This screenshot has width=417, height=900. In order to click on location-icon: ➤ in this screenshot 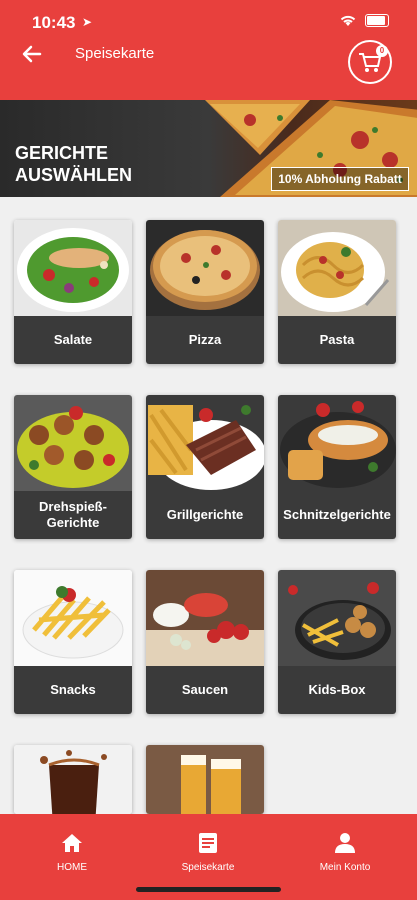, I will do `click(87, 22)`.